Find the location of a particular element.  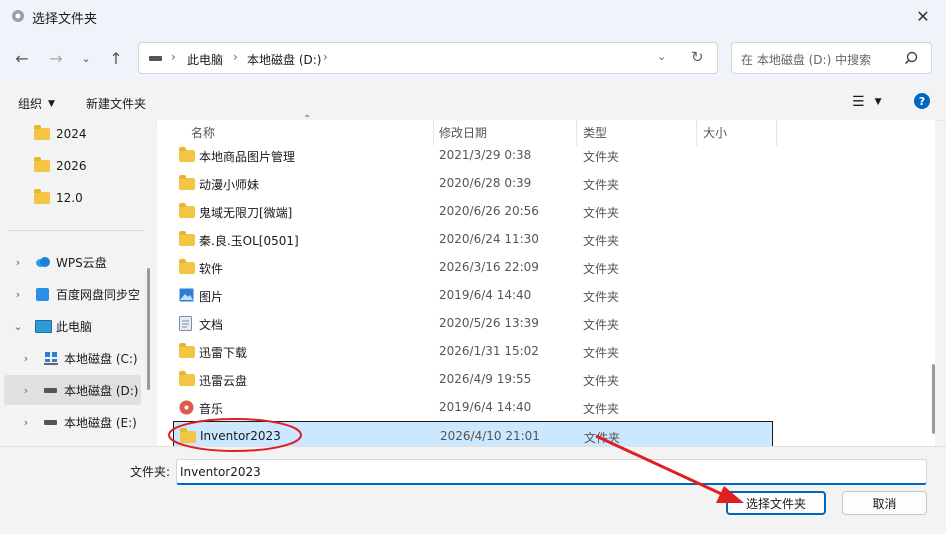

sidebar-item-2024: 2024 is located at coordinates (60, 134).